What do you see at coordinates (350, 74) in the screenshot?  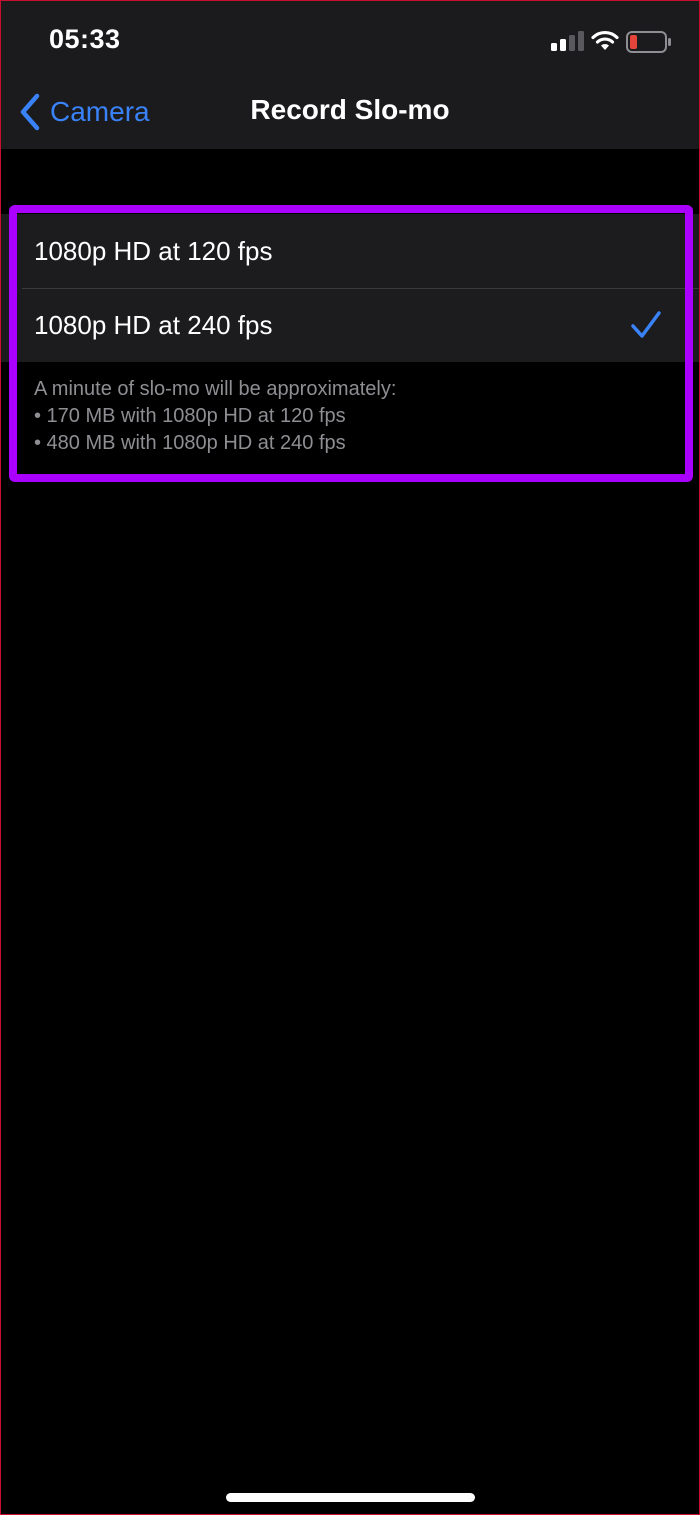 I see `top-bar: 05:33 Camera Record Slo-mo` at bounding box center [350, 74].